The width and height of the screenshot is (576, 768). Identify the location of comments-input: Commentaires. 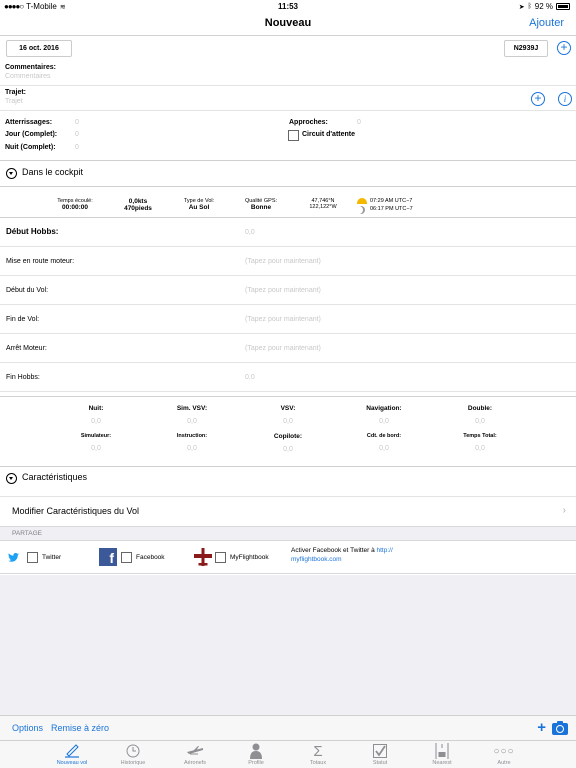
(28, 76).